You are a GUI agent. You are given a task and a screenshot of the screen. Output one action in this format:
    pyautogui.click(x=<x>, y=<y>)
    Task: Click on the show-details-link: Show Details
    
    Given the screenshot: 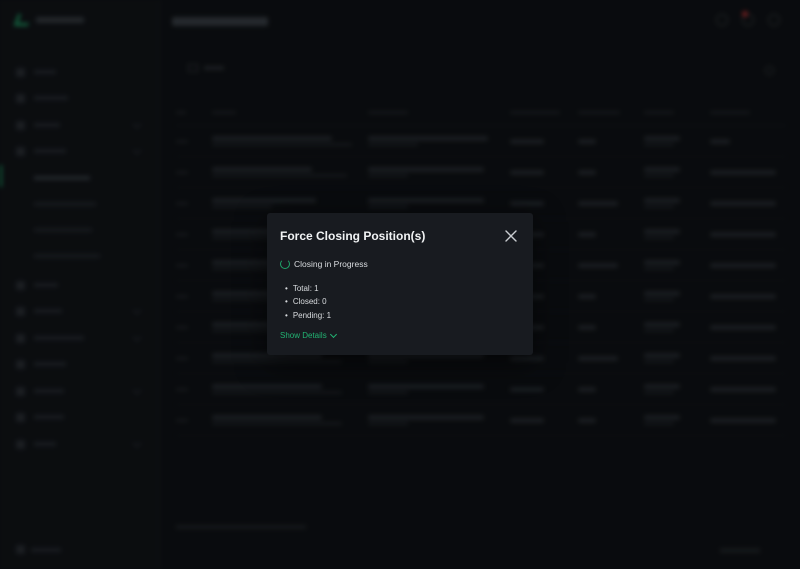 What is the action you would take?
    pyautogui.click(x=308, y=335)
    